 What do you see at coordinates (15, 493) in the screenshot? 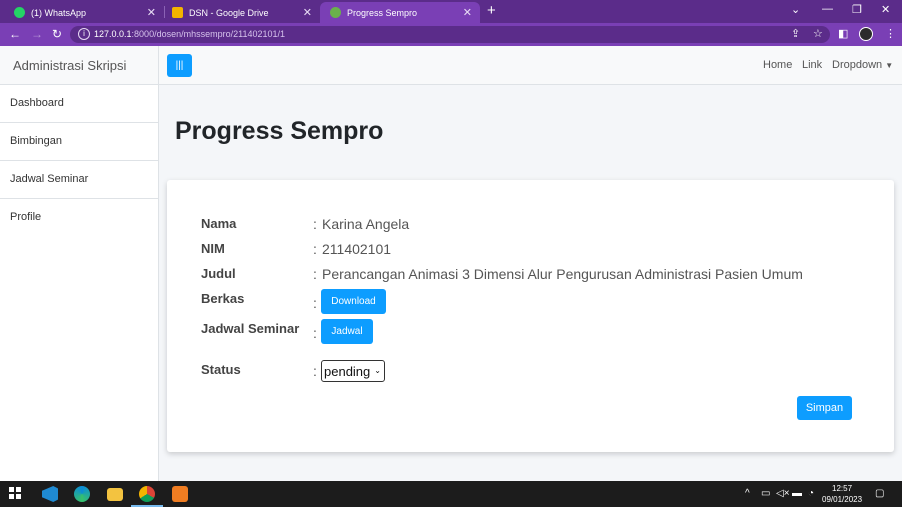
I see `windows-start-icon` at bounding box center [15, 493].